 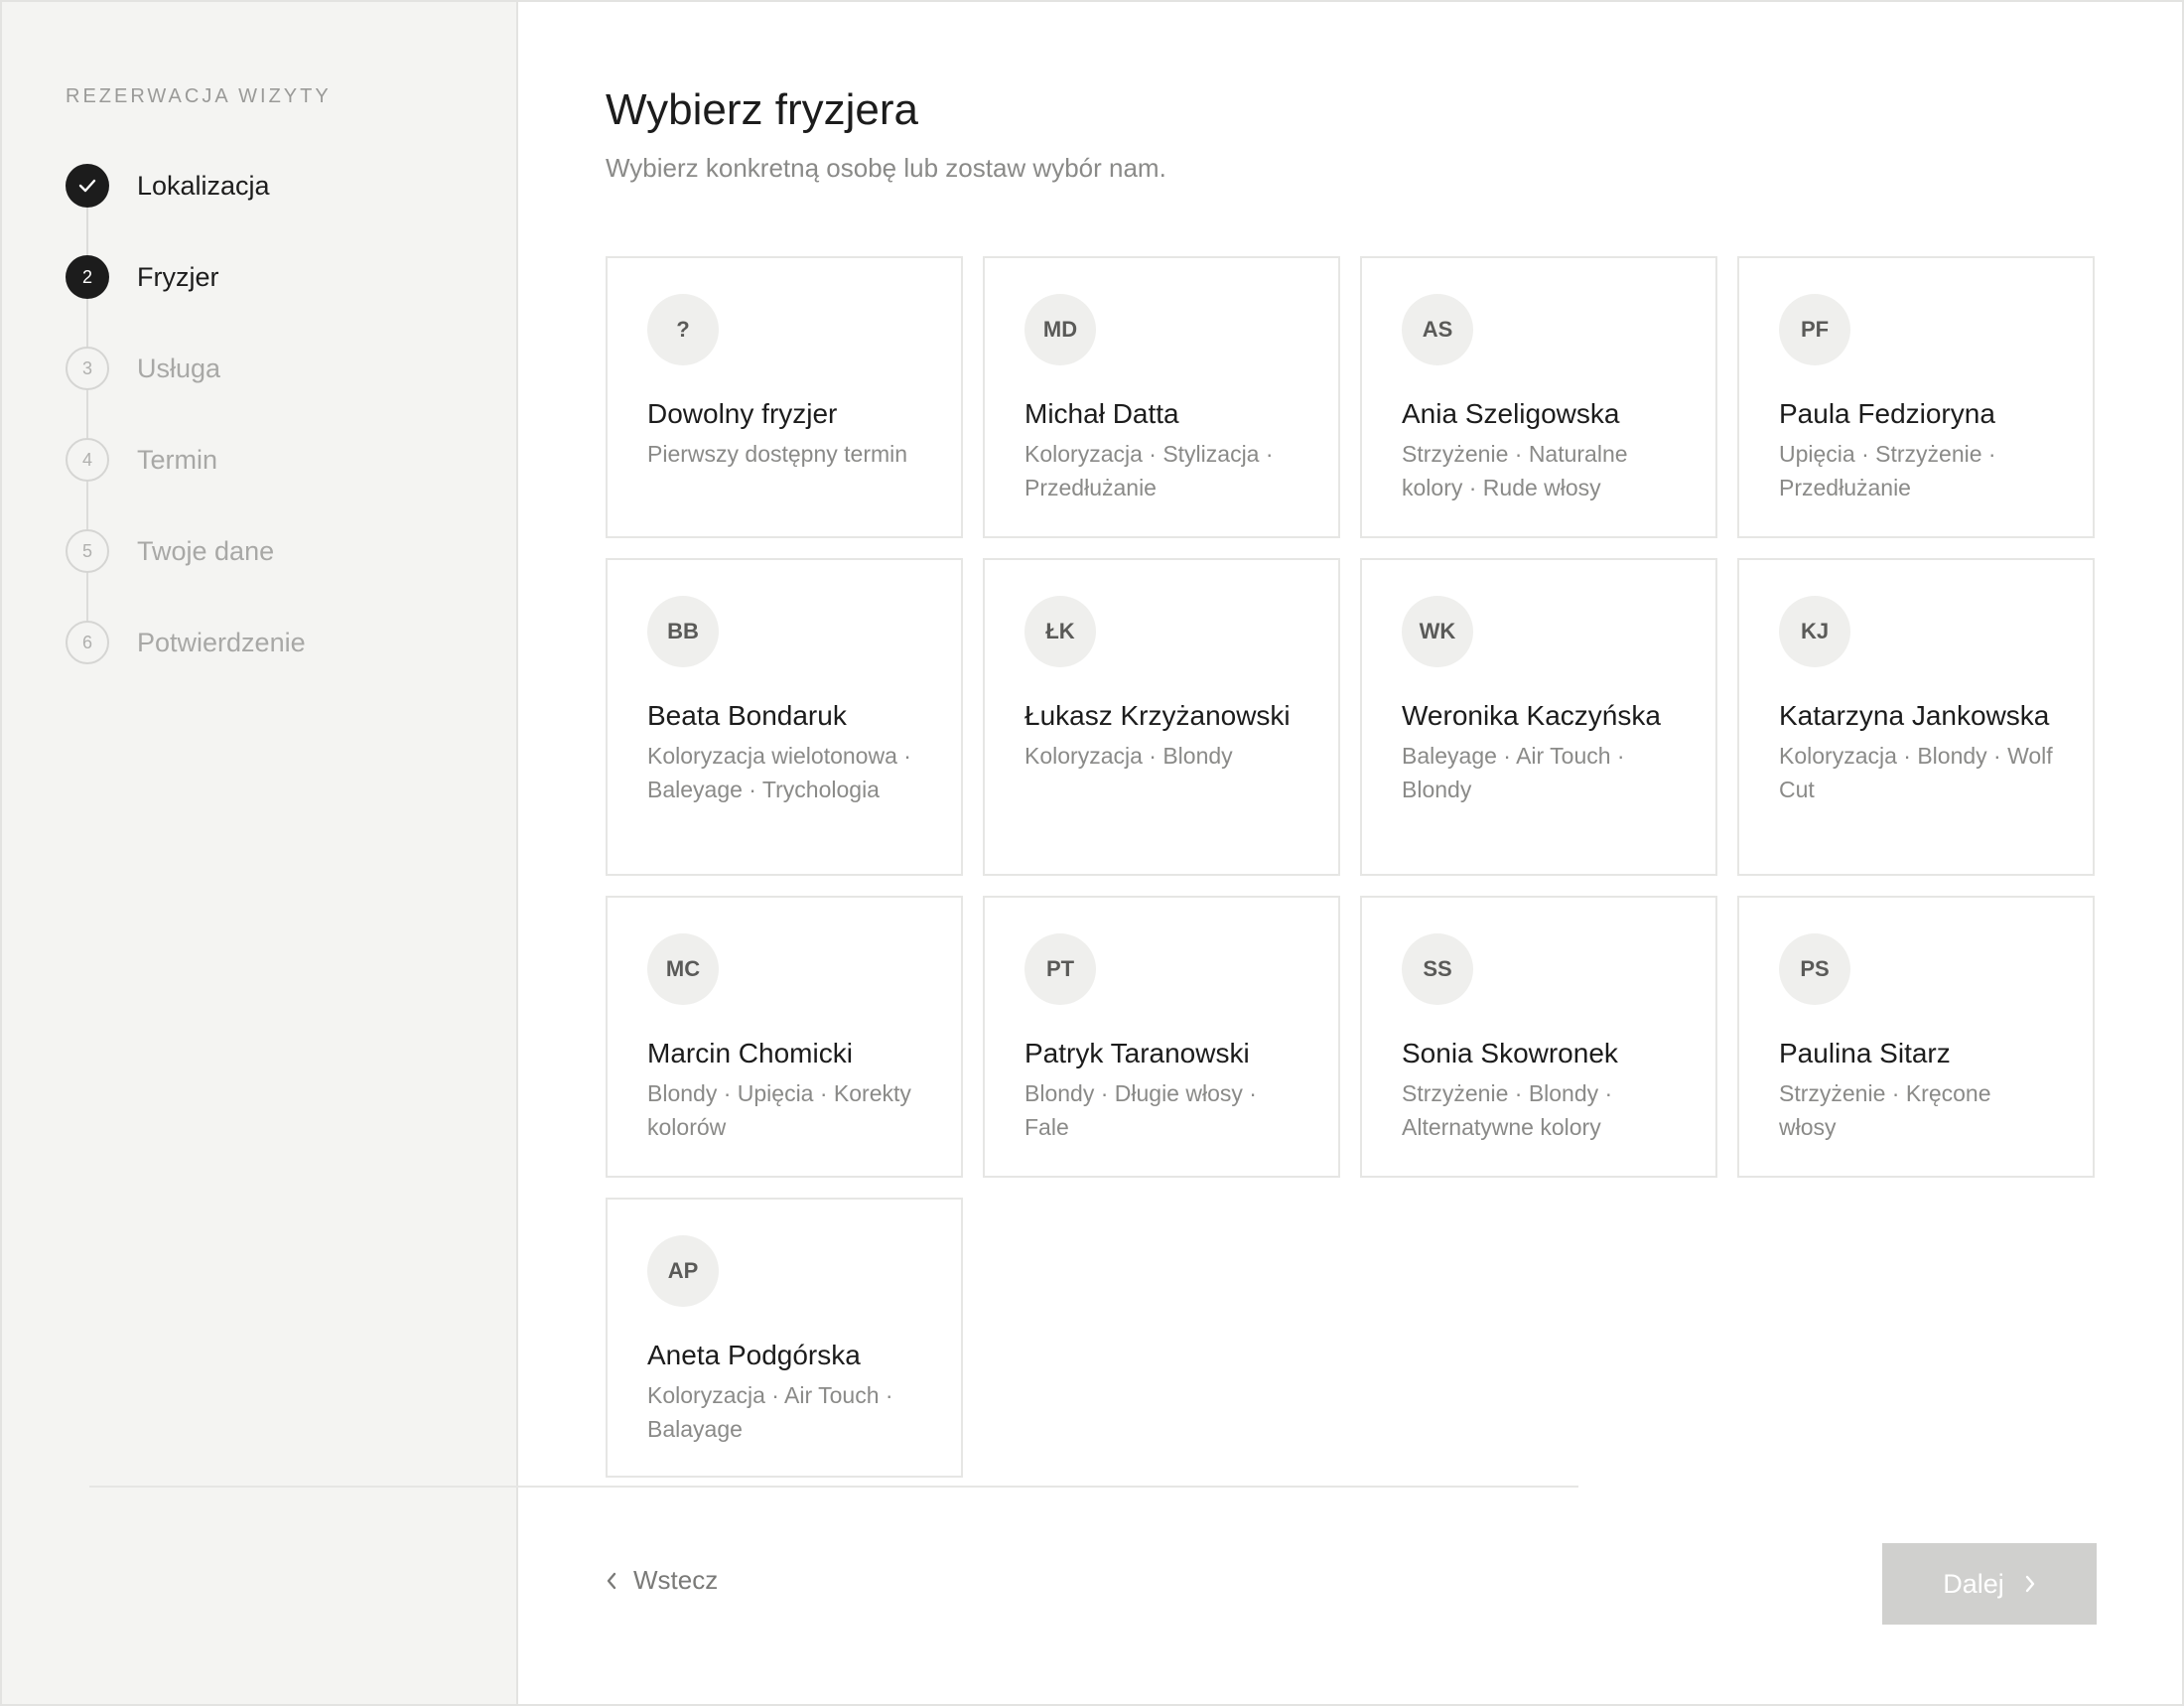 I want to click on avatar: SS, so click(x=1437, y=969).